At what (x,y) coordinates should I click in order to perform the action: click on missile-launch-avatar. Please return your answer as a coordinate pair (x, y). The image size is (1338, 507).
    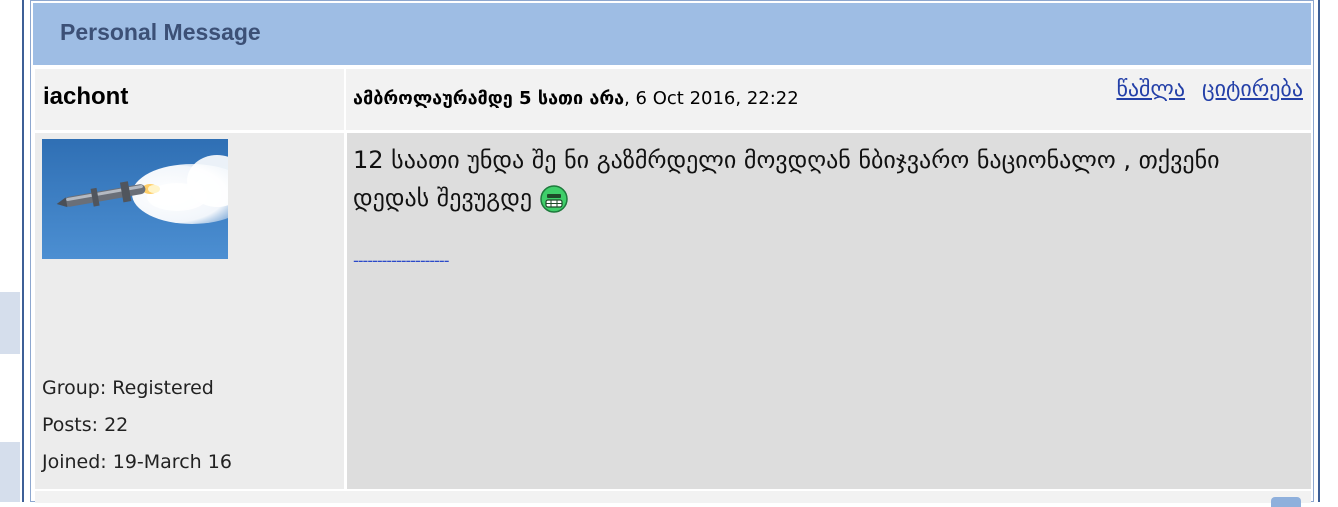
    Looking at the image, I should click on (135, 199).